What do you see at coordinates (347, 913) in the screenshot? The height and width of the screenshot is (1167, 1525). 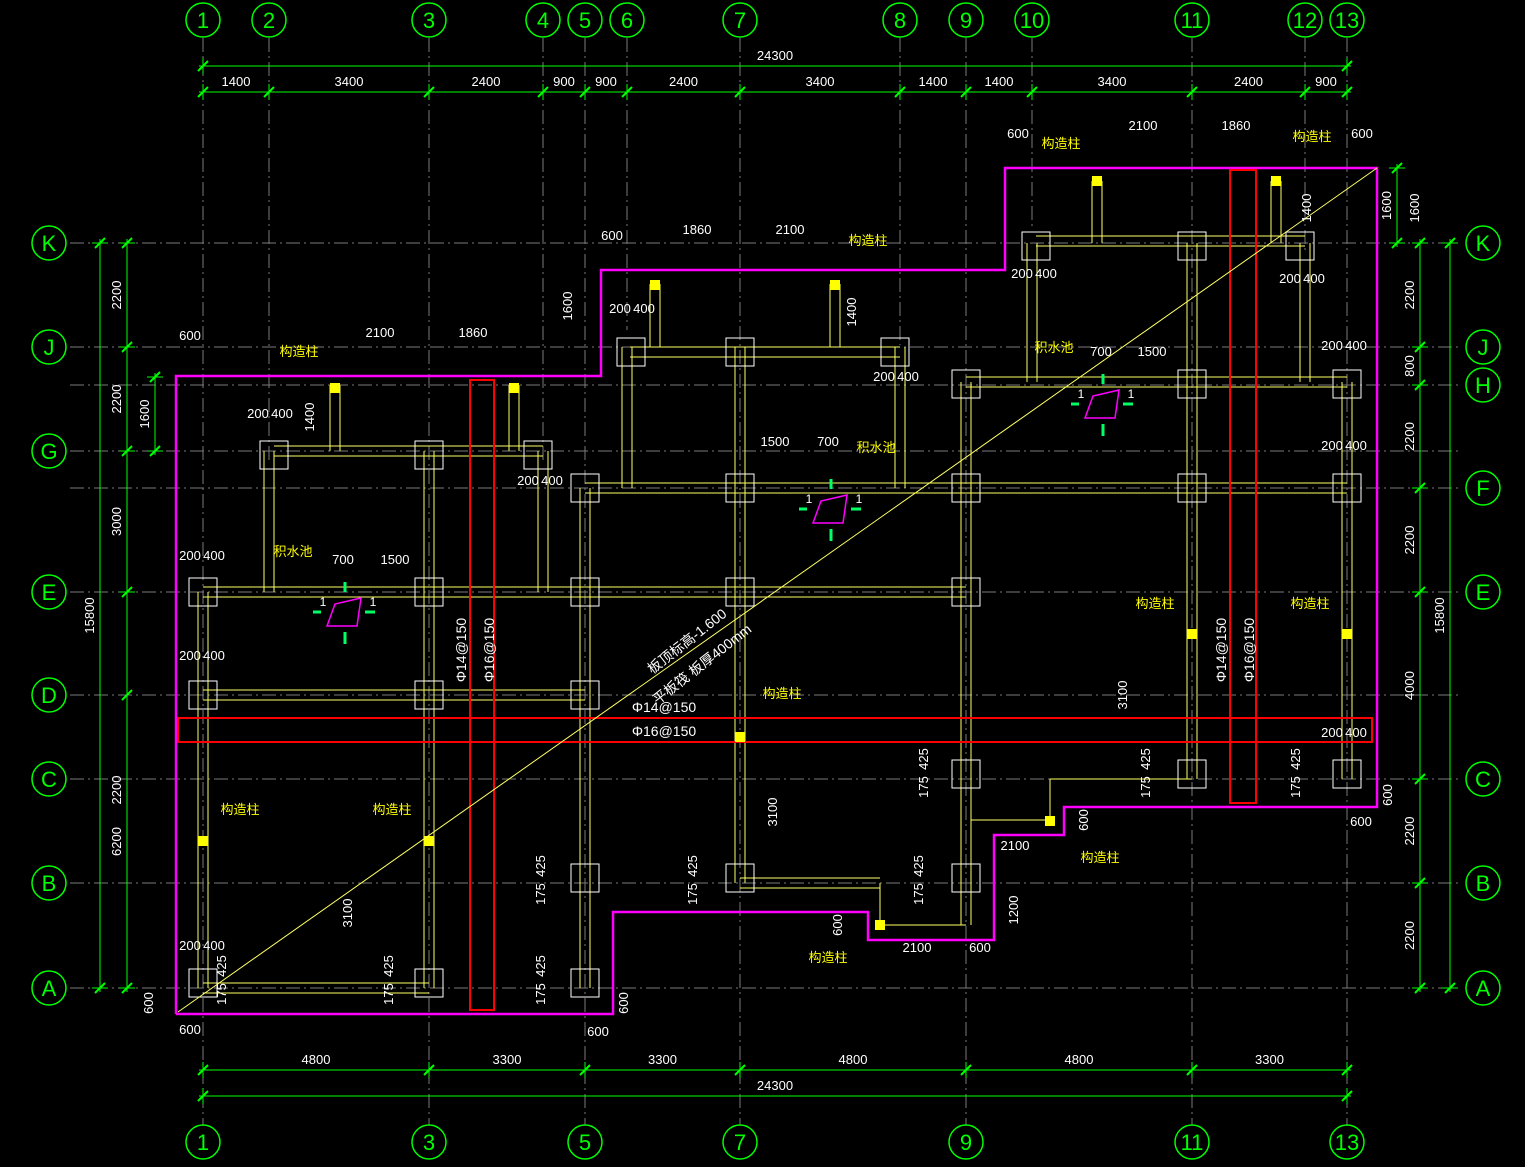 I see `local-dim: 3100` at bounding box center [347, 913].